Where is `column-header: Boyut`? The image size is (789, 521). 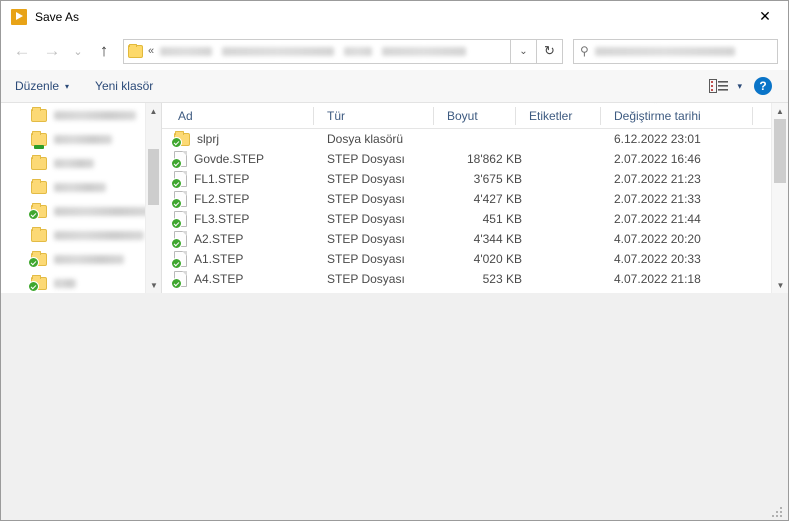 column-header: Boyut is located at coordinates (462, 116).